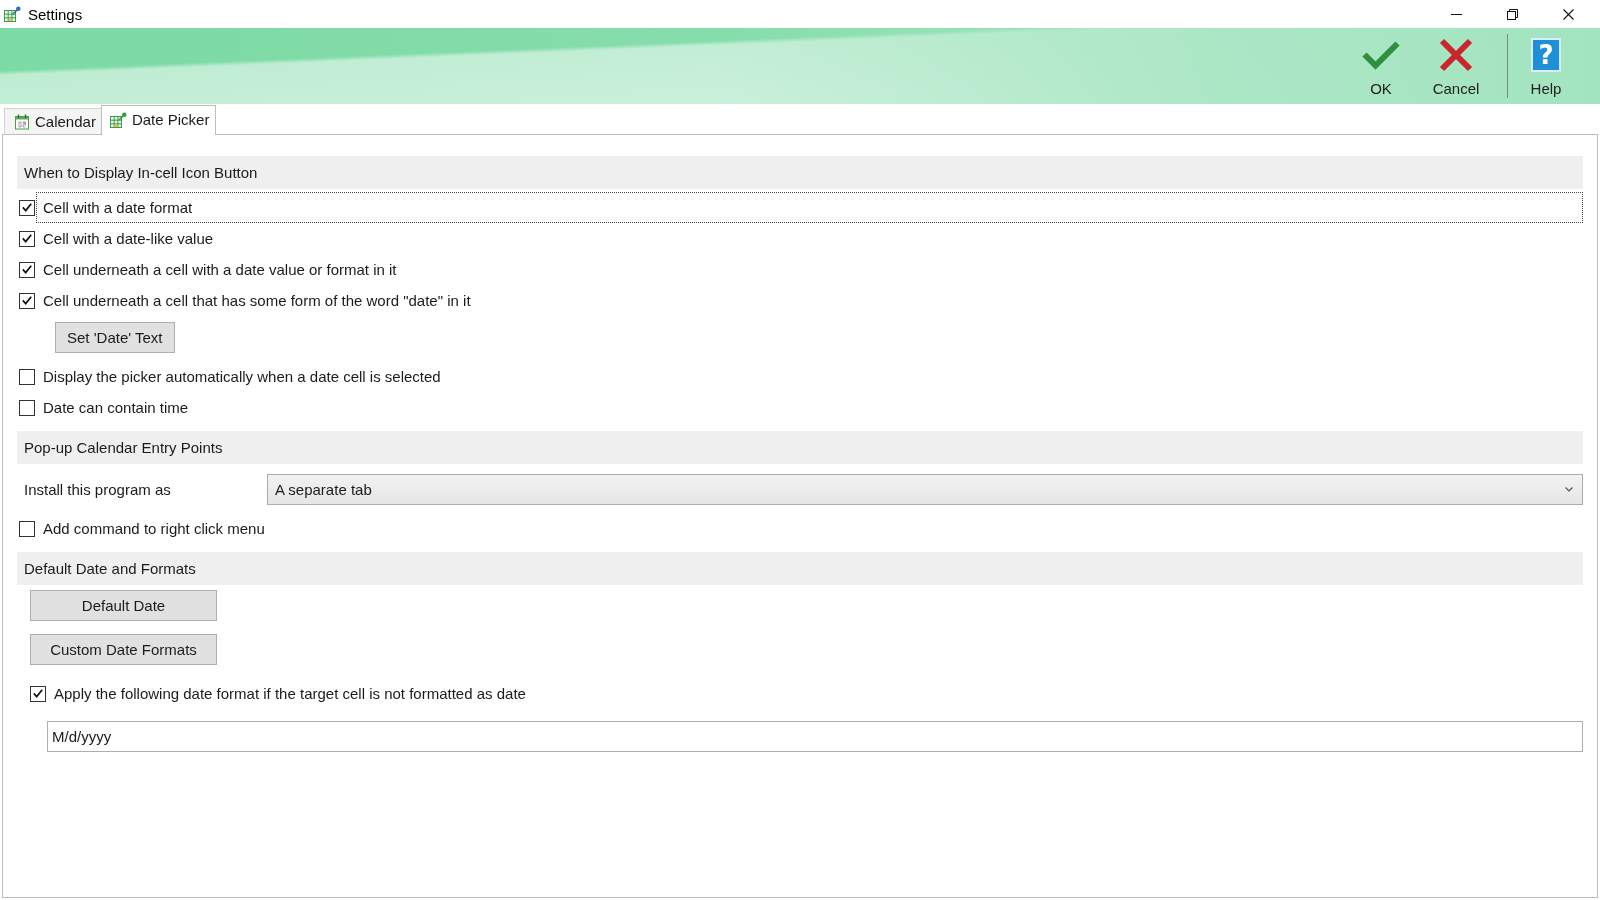 Image resolution: width=1600 pixels, height=900 pixels. I want to click on button: Set 'Date' Text, so click(115, 337).